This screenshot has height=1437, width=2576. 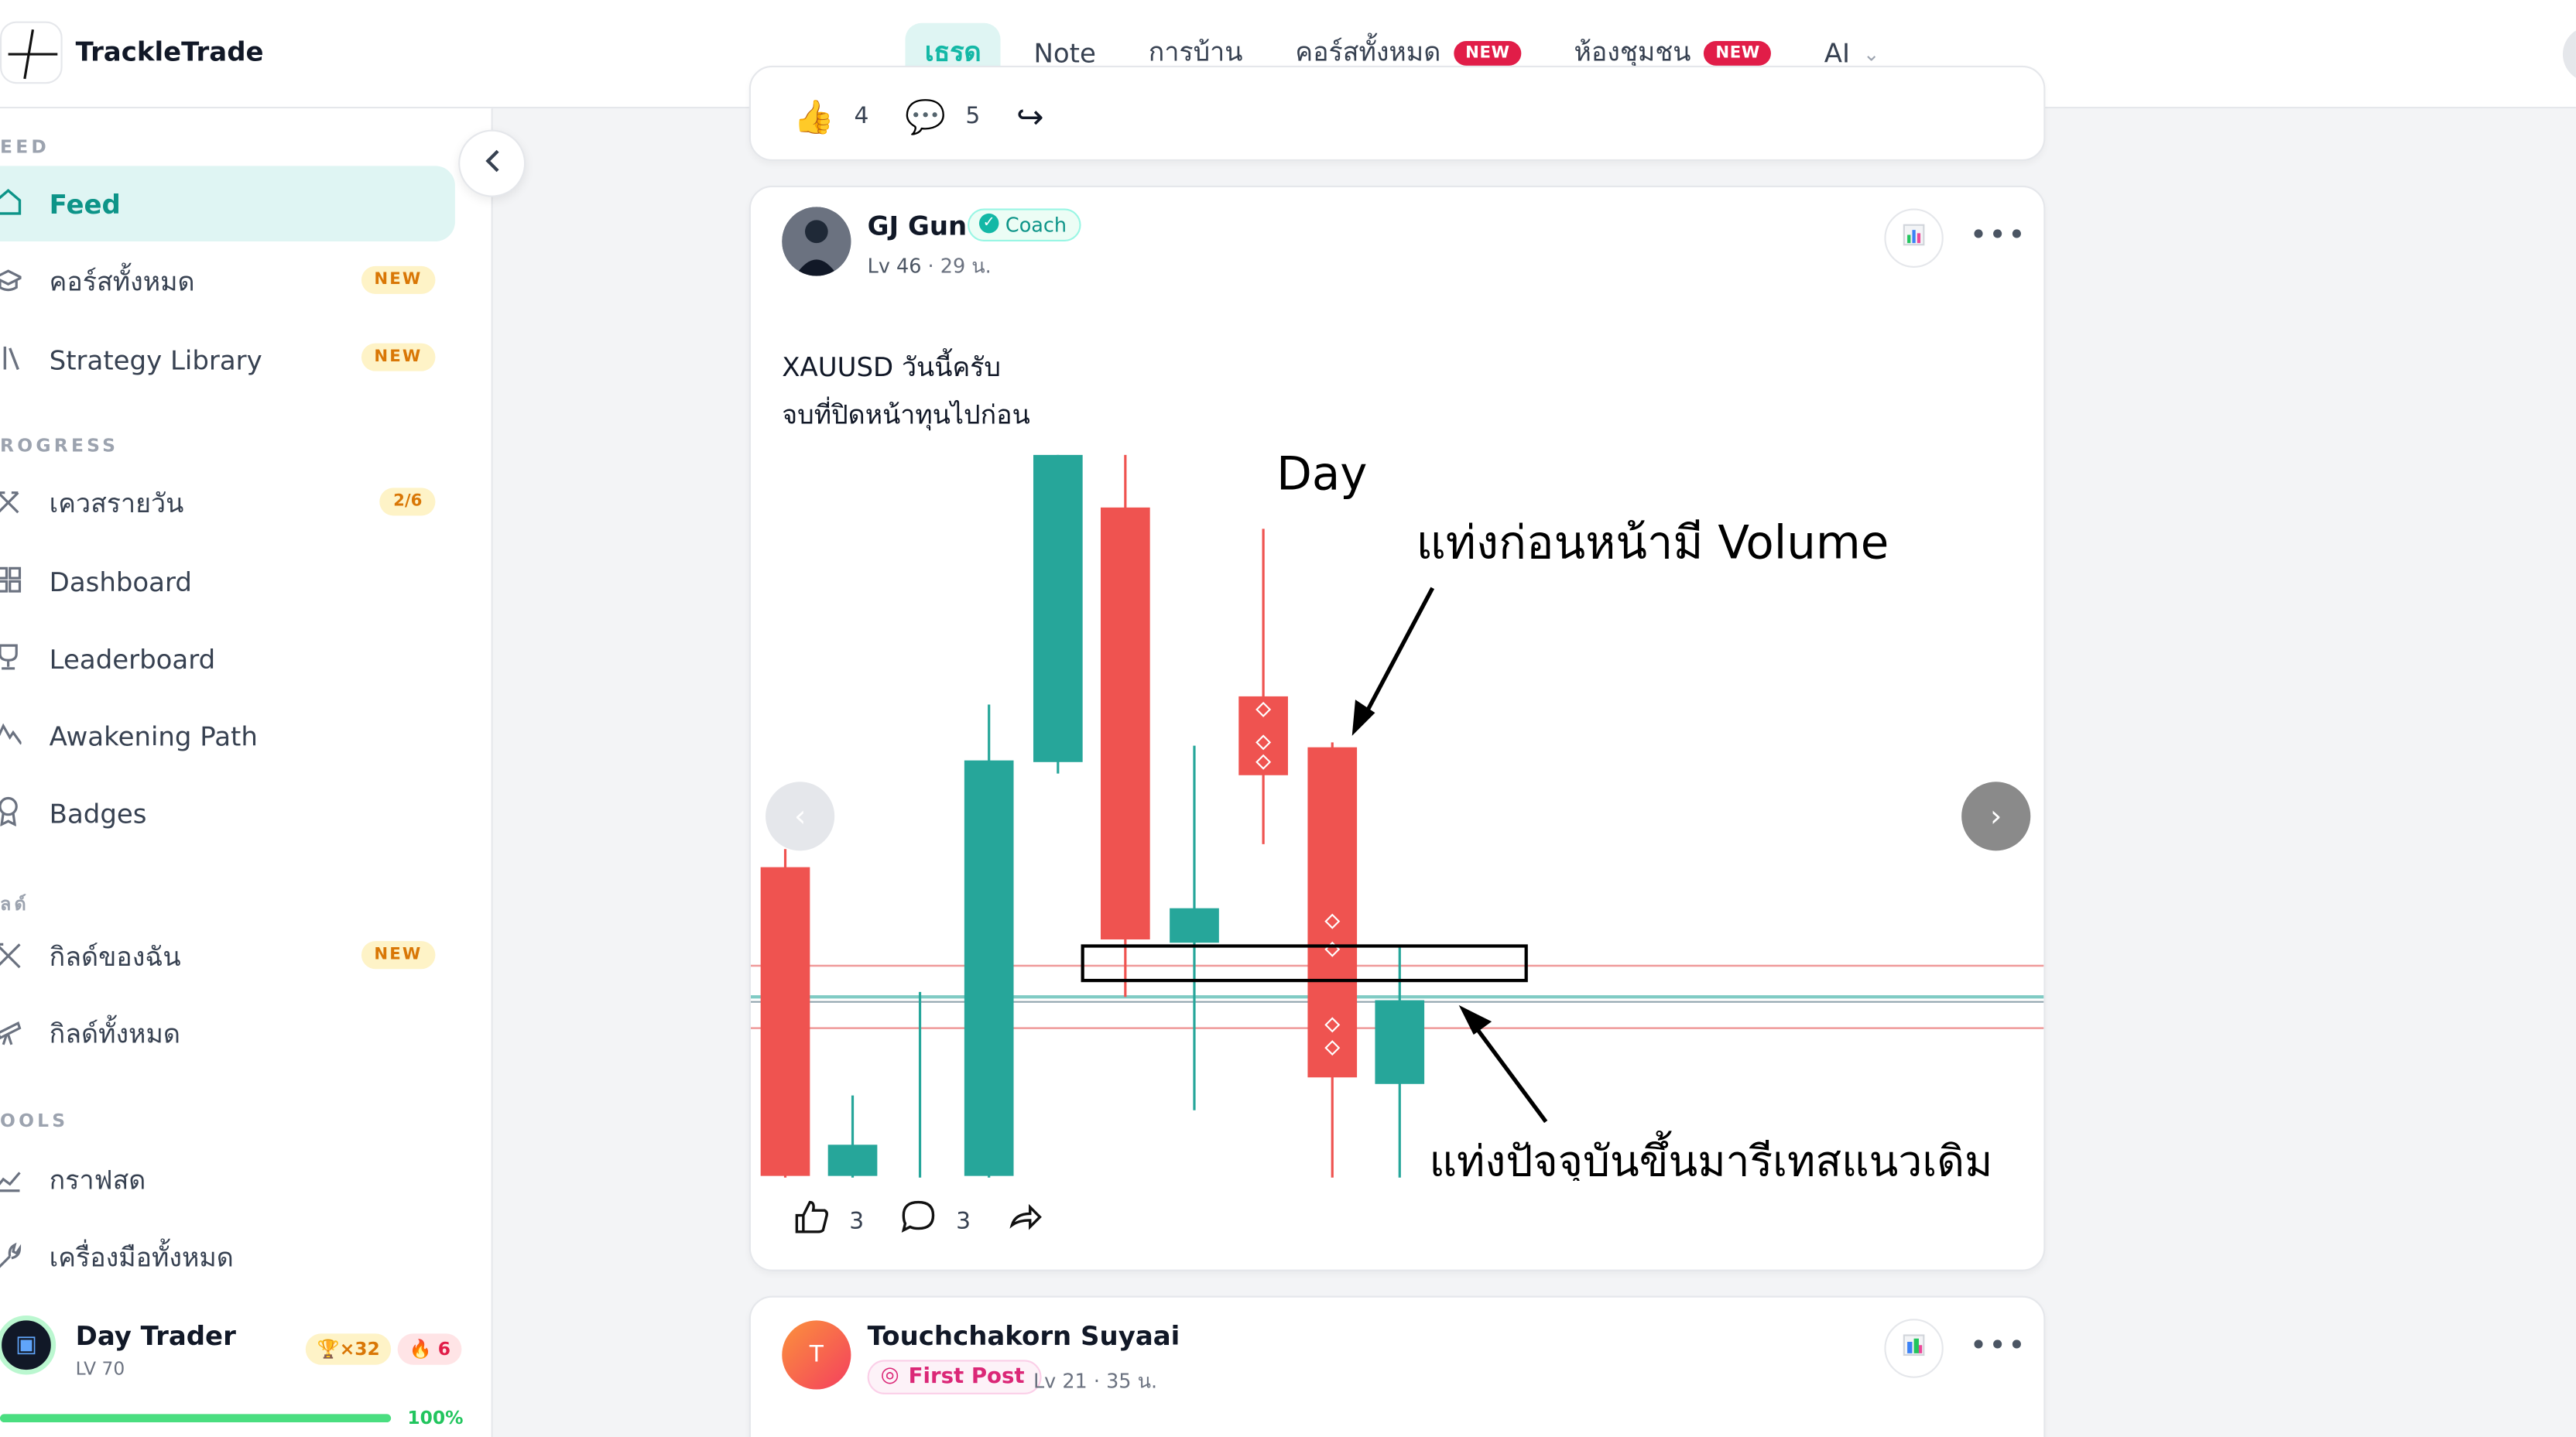 I want to click on wrench-icon, so click(x=11, y=1258).